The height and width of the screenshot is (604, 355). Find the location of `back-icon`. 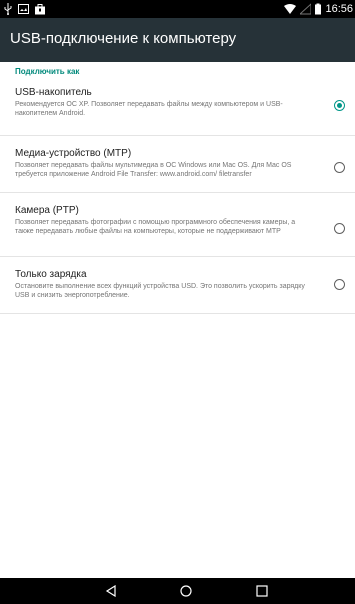

back-icon is located at coordinates (110, 591).